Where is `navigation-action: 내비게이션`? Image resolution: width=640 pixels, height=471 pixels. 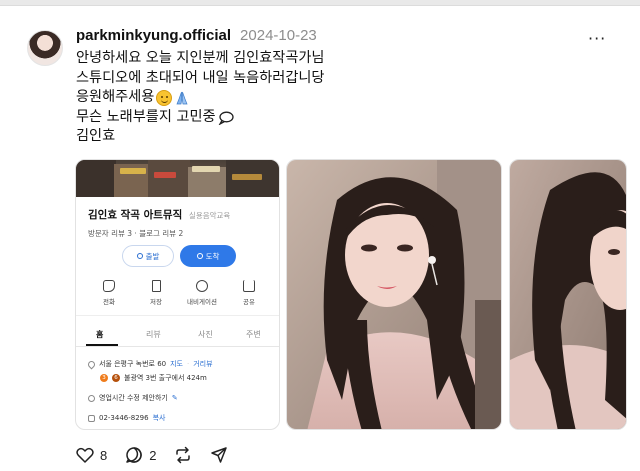
navigation-action: 내비게이션 is located at coordinates (202, 293).